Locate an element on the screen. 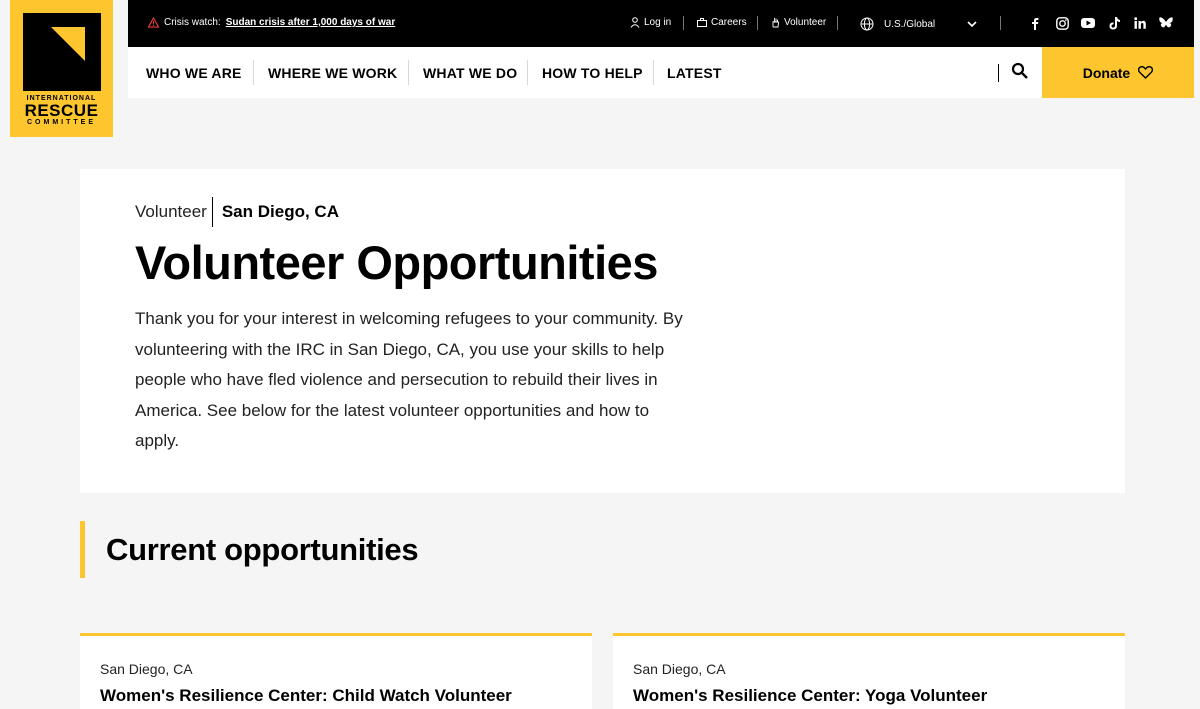  donate-button: Donate is located at coordinates (1118, 72).